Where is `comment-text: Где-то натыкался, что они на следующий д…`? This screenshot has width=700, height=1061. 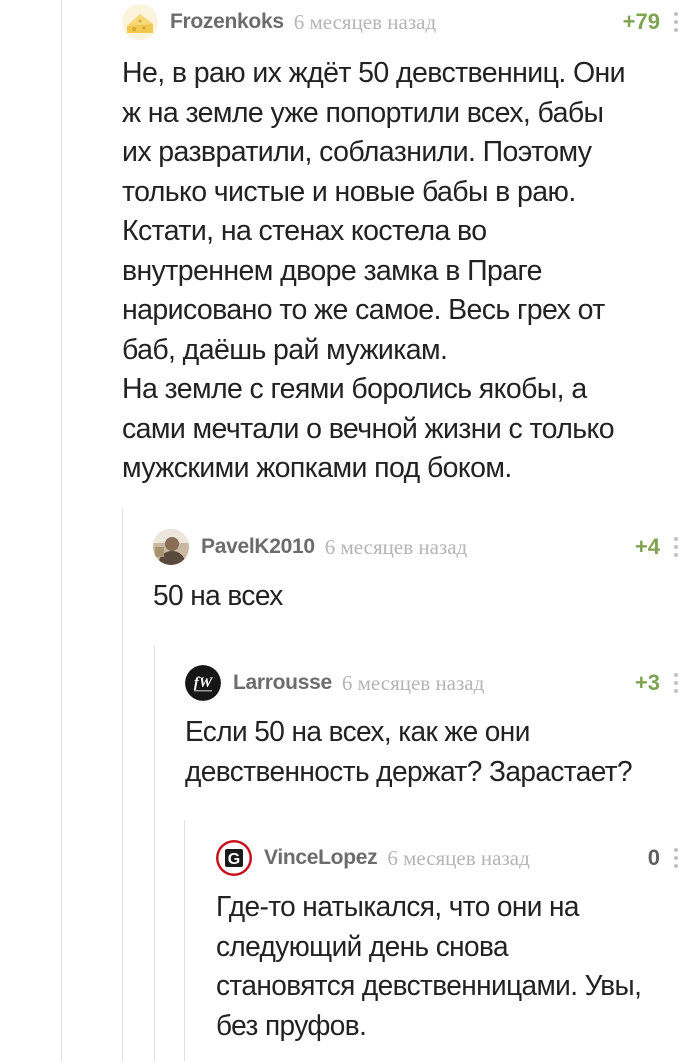 comment-text: Где-то натыкался, что они на следующий д… is located at coordinates (429, 966).